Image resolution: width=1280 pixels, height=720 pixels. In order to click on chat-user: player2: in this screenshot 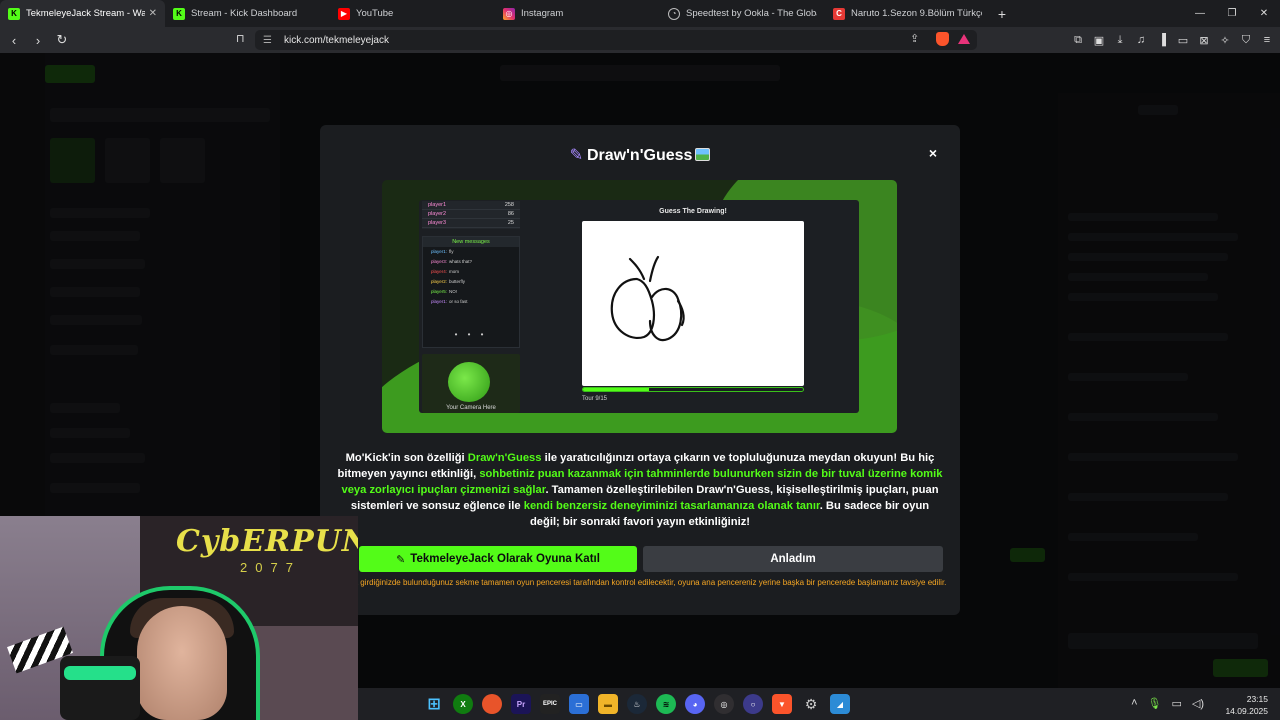, I will do `click(439, 281)`.